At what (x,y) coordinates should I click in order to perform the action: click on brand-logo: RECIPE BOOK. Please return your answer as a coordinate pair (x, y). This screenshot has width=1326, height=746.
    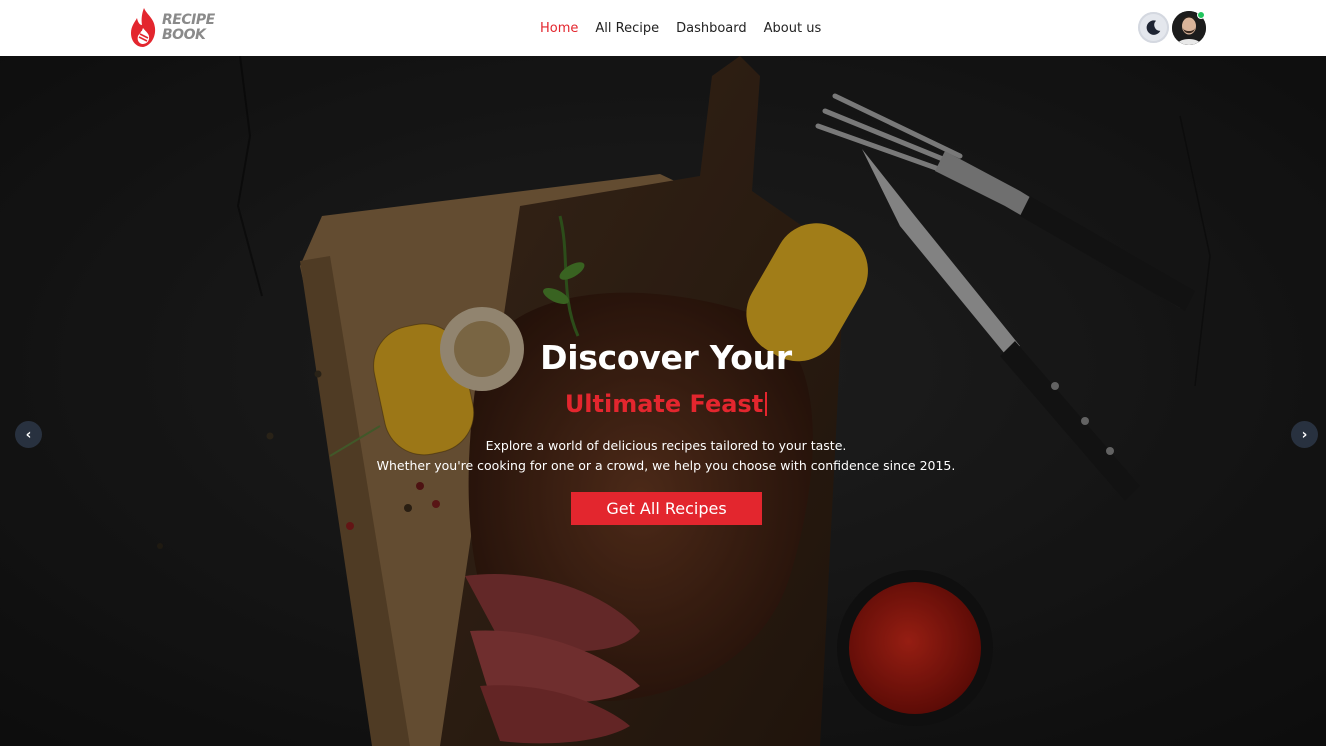
    Looking at the image, I should click on (173, 28).